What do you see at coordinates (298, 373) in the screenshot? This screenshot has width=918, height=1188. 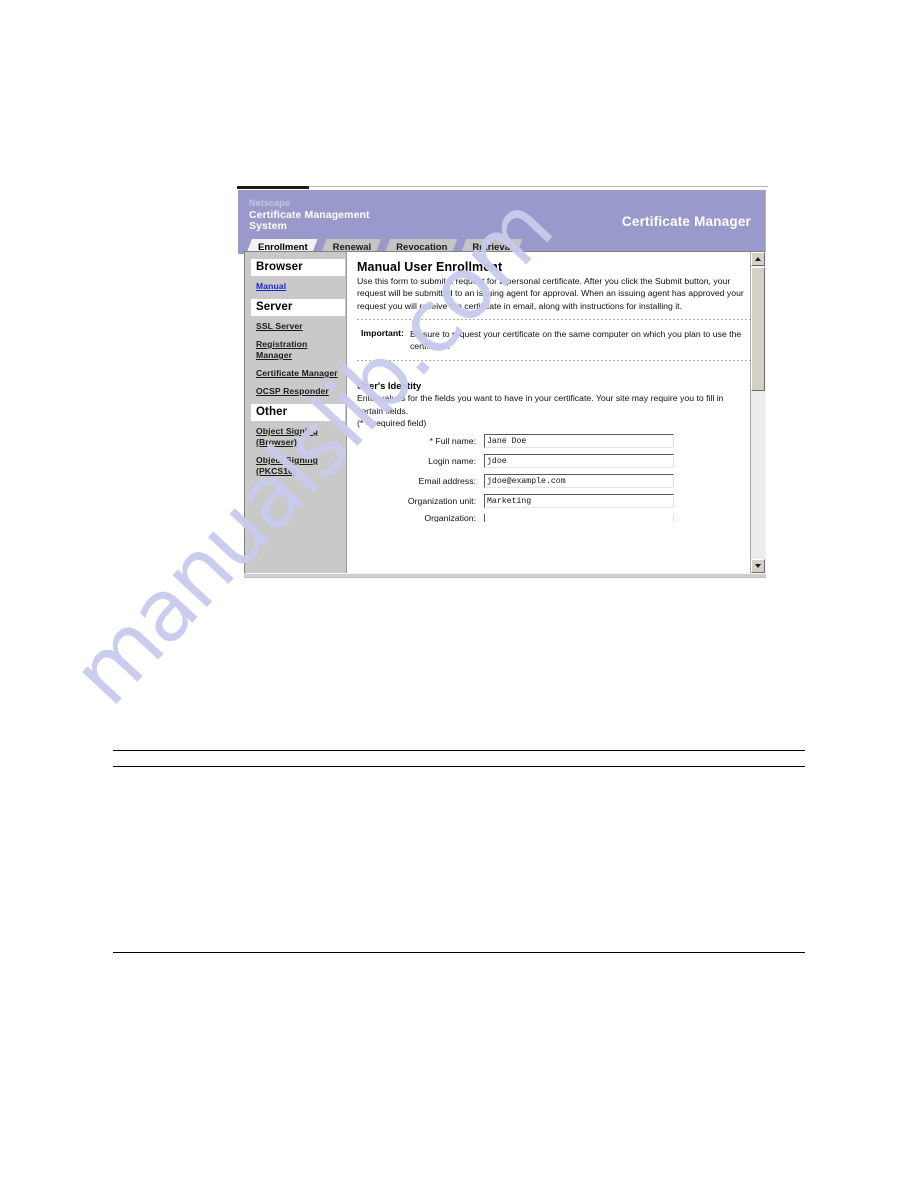 I see `sidebar-item-certificate-manager: Certificate Manager` at bounding box center [298, 373].